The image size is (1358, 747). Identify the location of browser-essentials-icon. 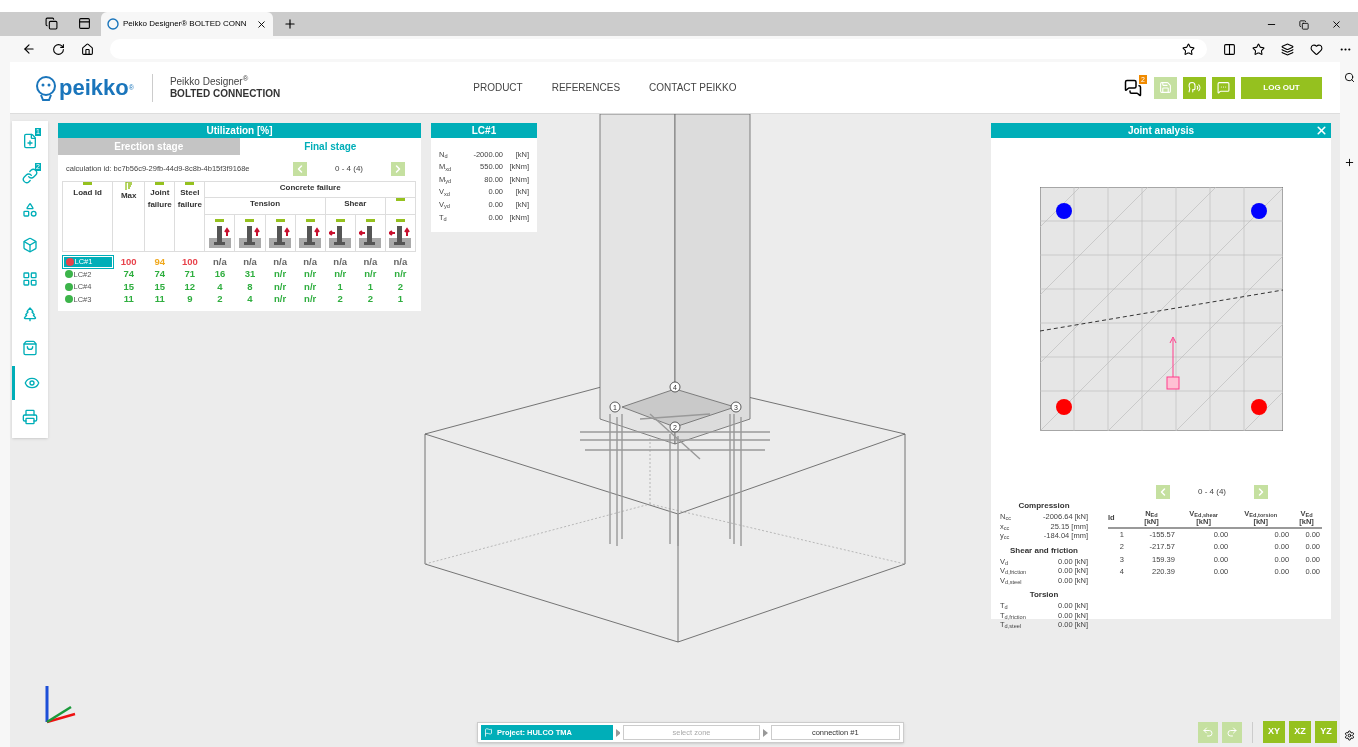
(1316, 49).